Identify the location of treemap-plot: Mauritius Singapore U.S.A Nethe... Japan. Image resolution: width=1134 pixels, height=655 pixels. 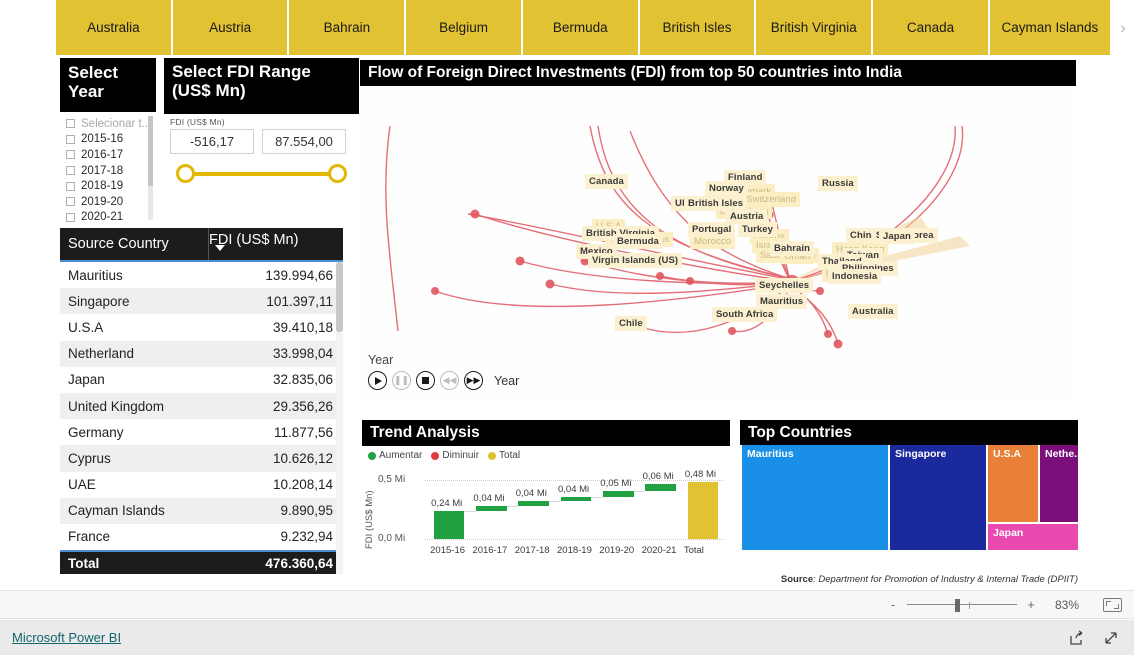
(909, 497).